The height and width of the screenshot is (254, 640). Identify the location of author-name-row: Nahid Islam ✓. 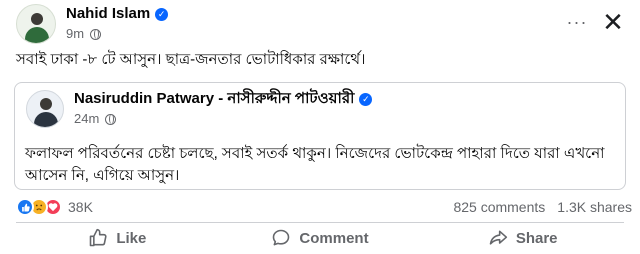
(117, 14).